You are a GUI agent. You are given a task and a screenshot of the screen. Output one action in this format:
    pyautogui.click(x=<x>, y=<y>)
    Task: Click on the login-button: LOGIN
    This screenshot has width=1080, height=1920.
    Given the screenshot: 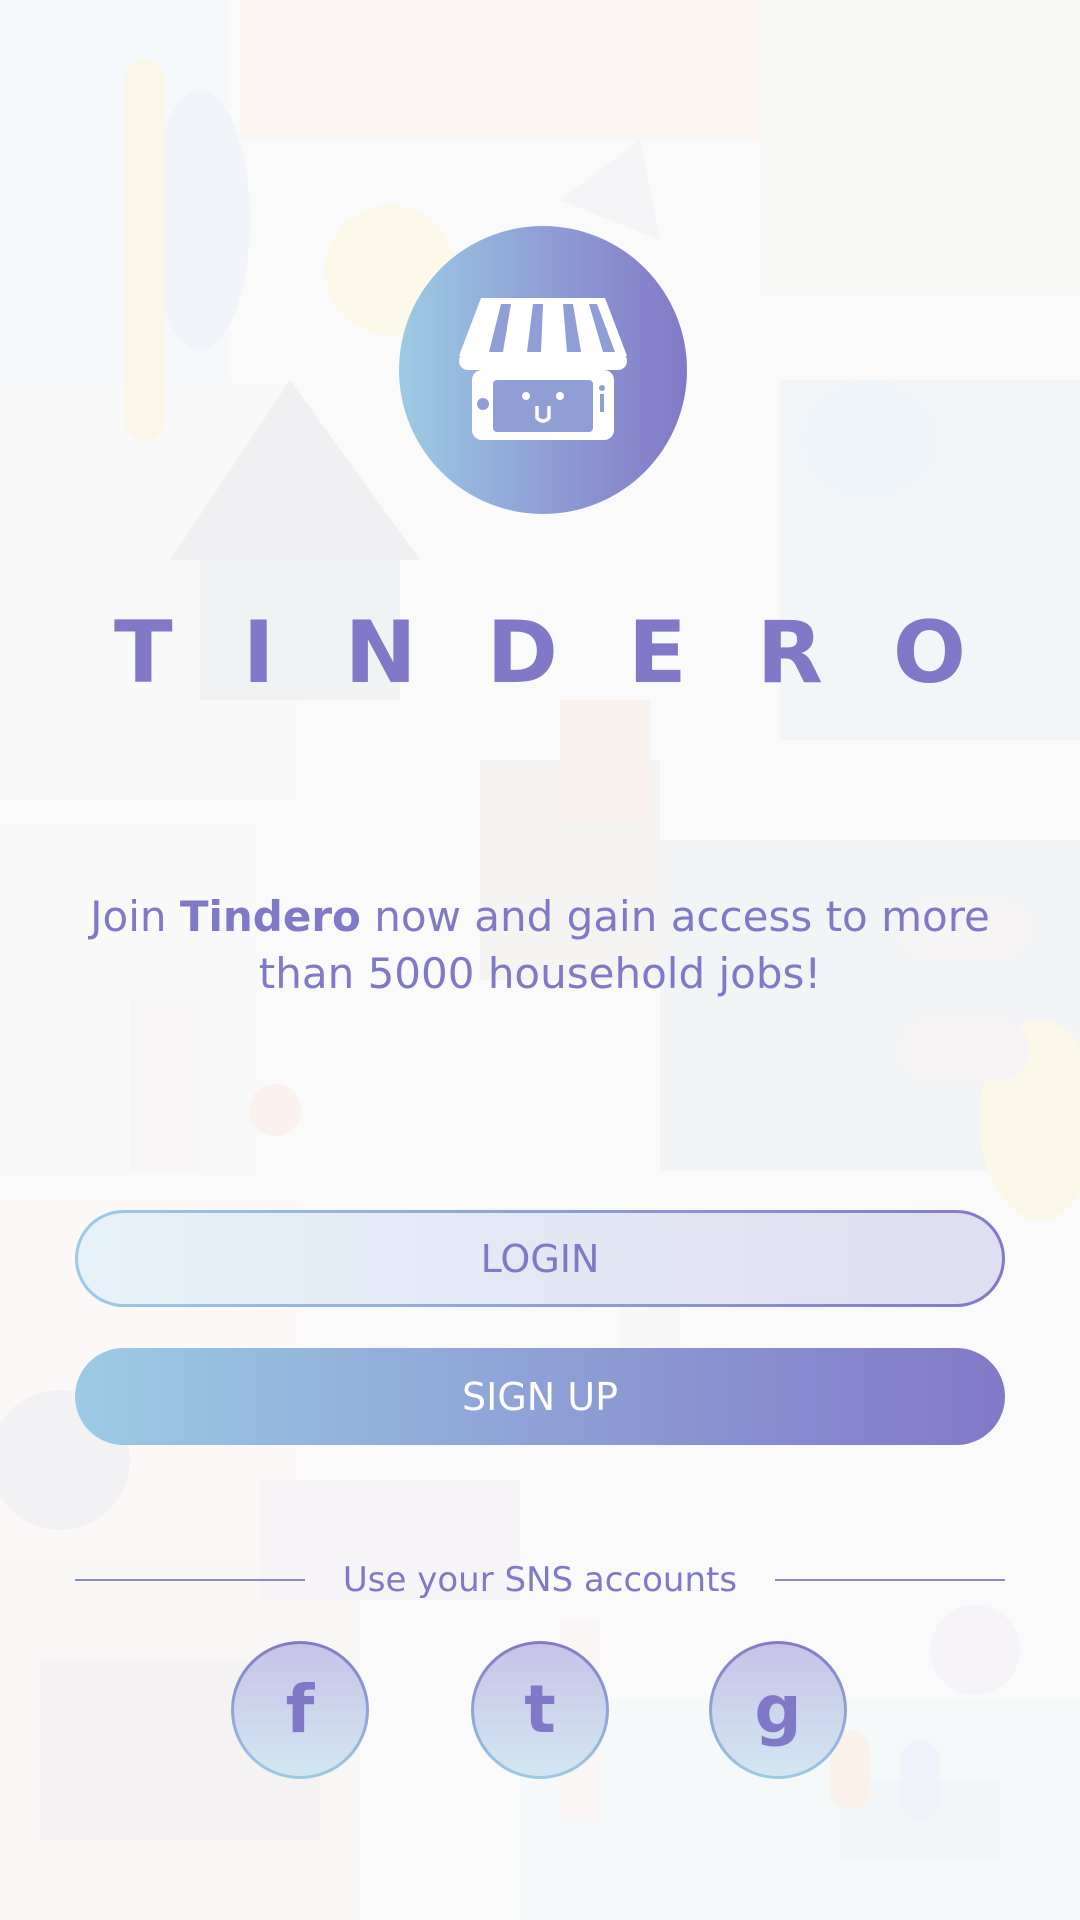 What is the action you would take?
    pyautogui.click(x=540, y=1258)
    